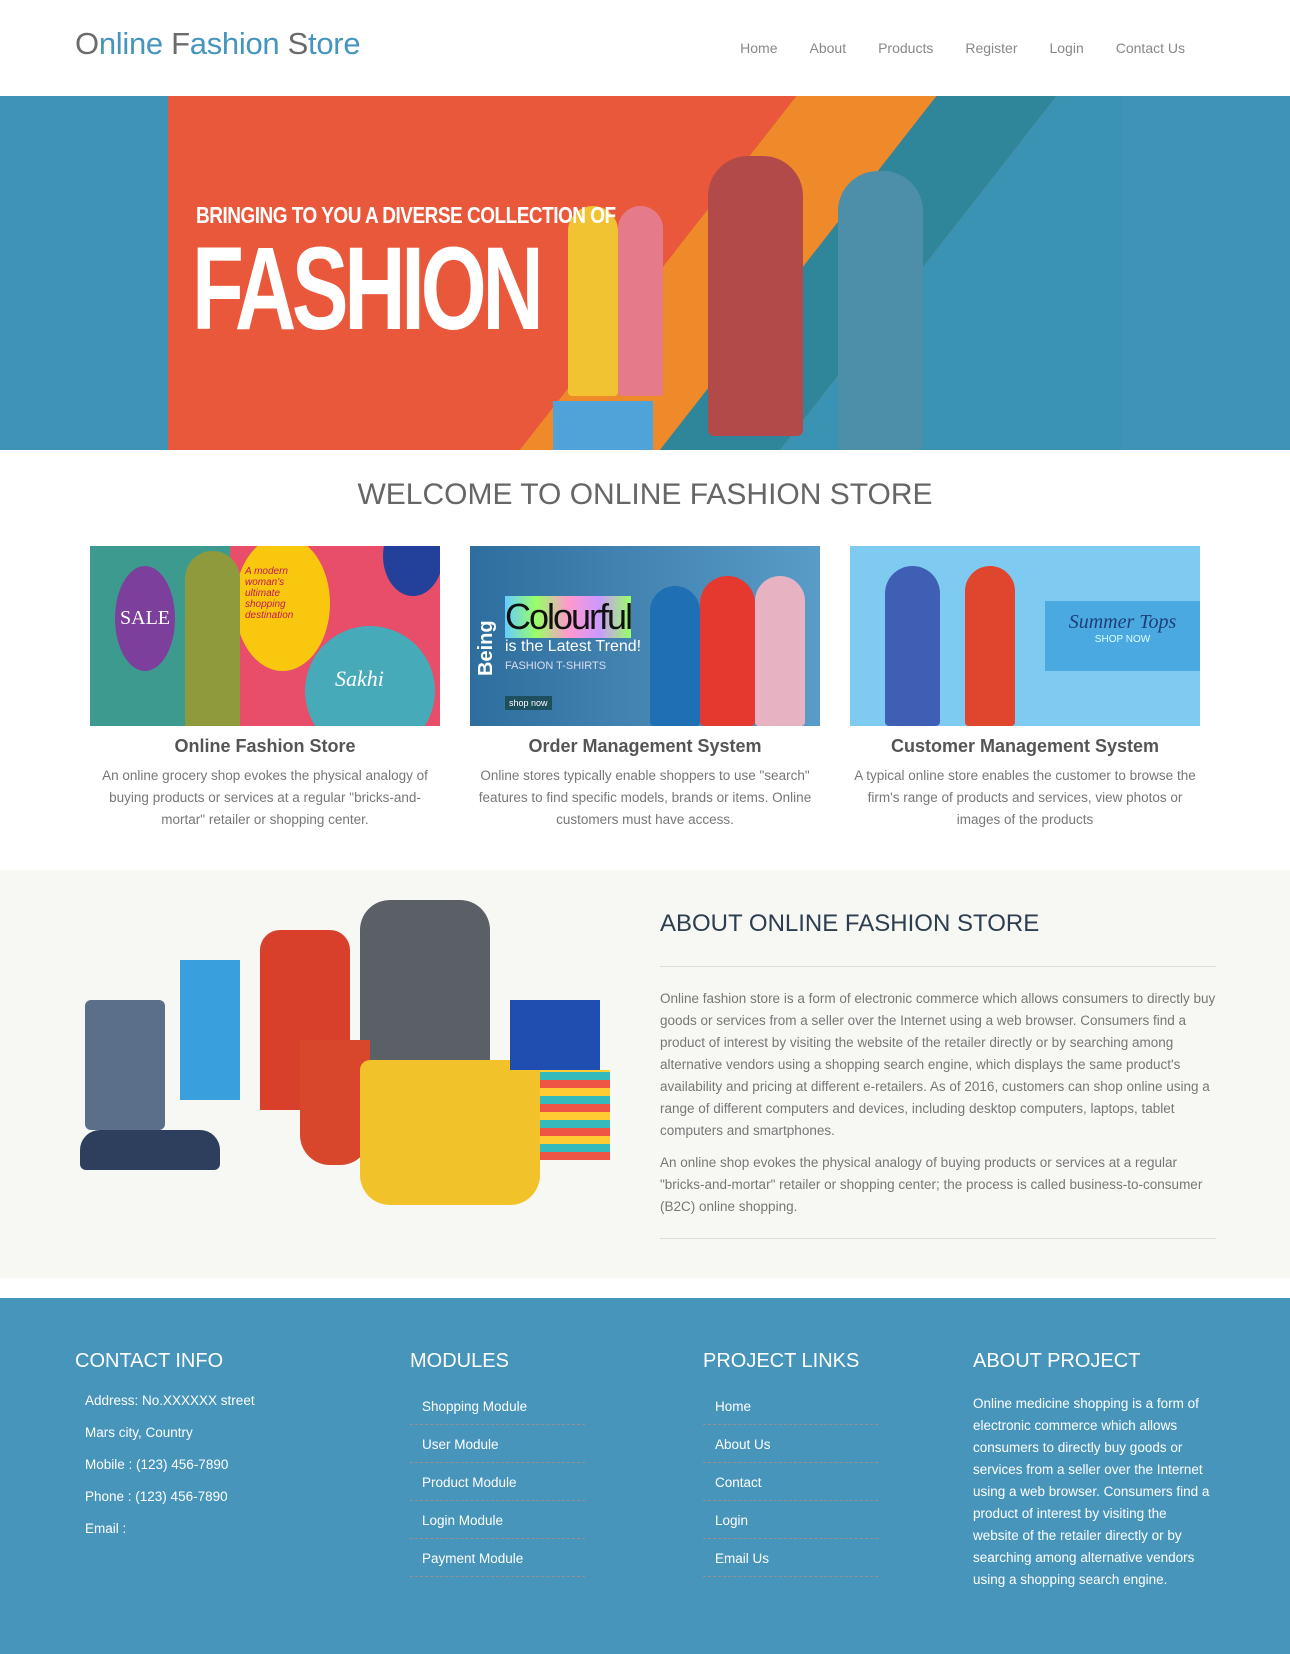 This screenshot has height=1654, width=1290. I want to click on hero-title: FASHION, so click(368, 289).